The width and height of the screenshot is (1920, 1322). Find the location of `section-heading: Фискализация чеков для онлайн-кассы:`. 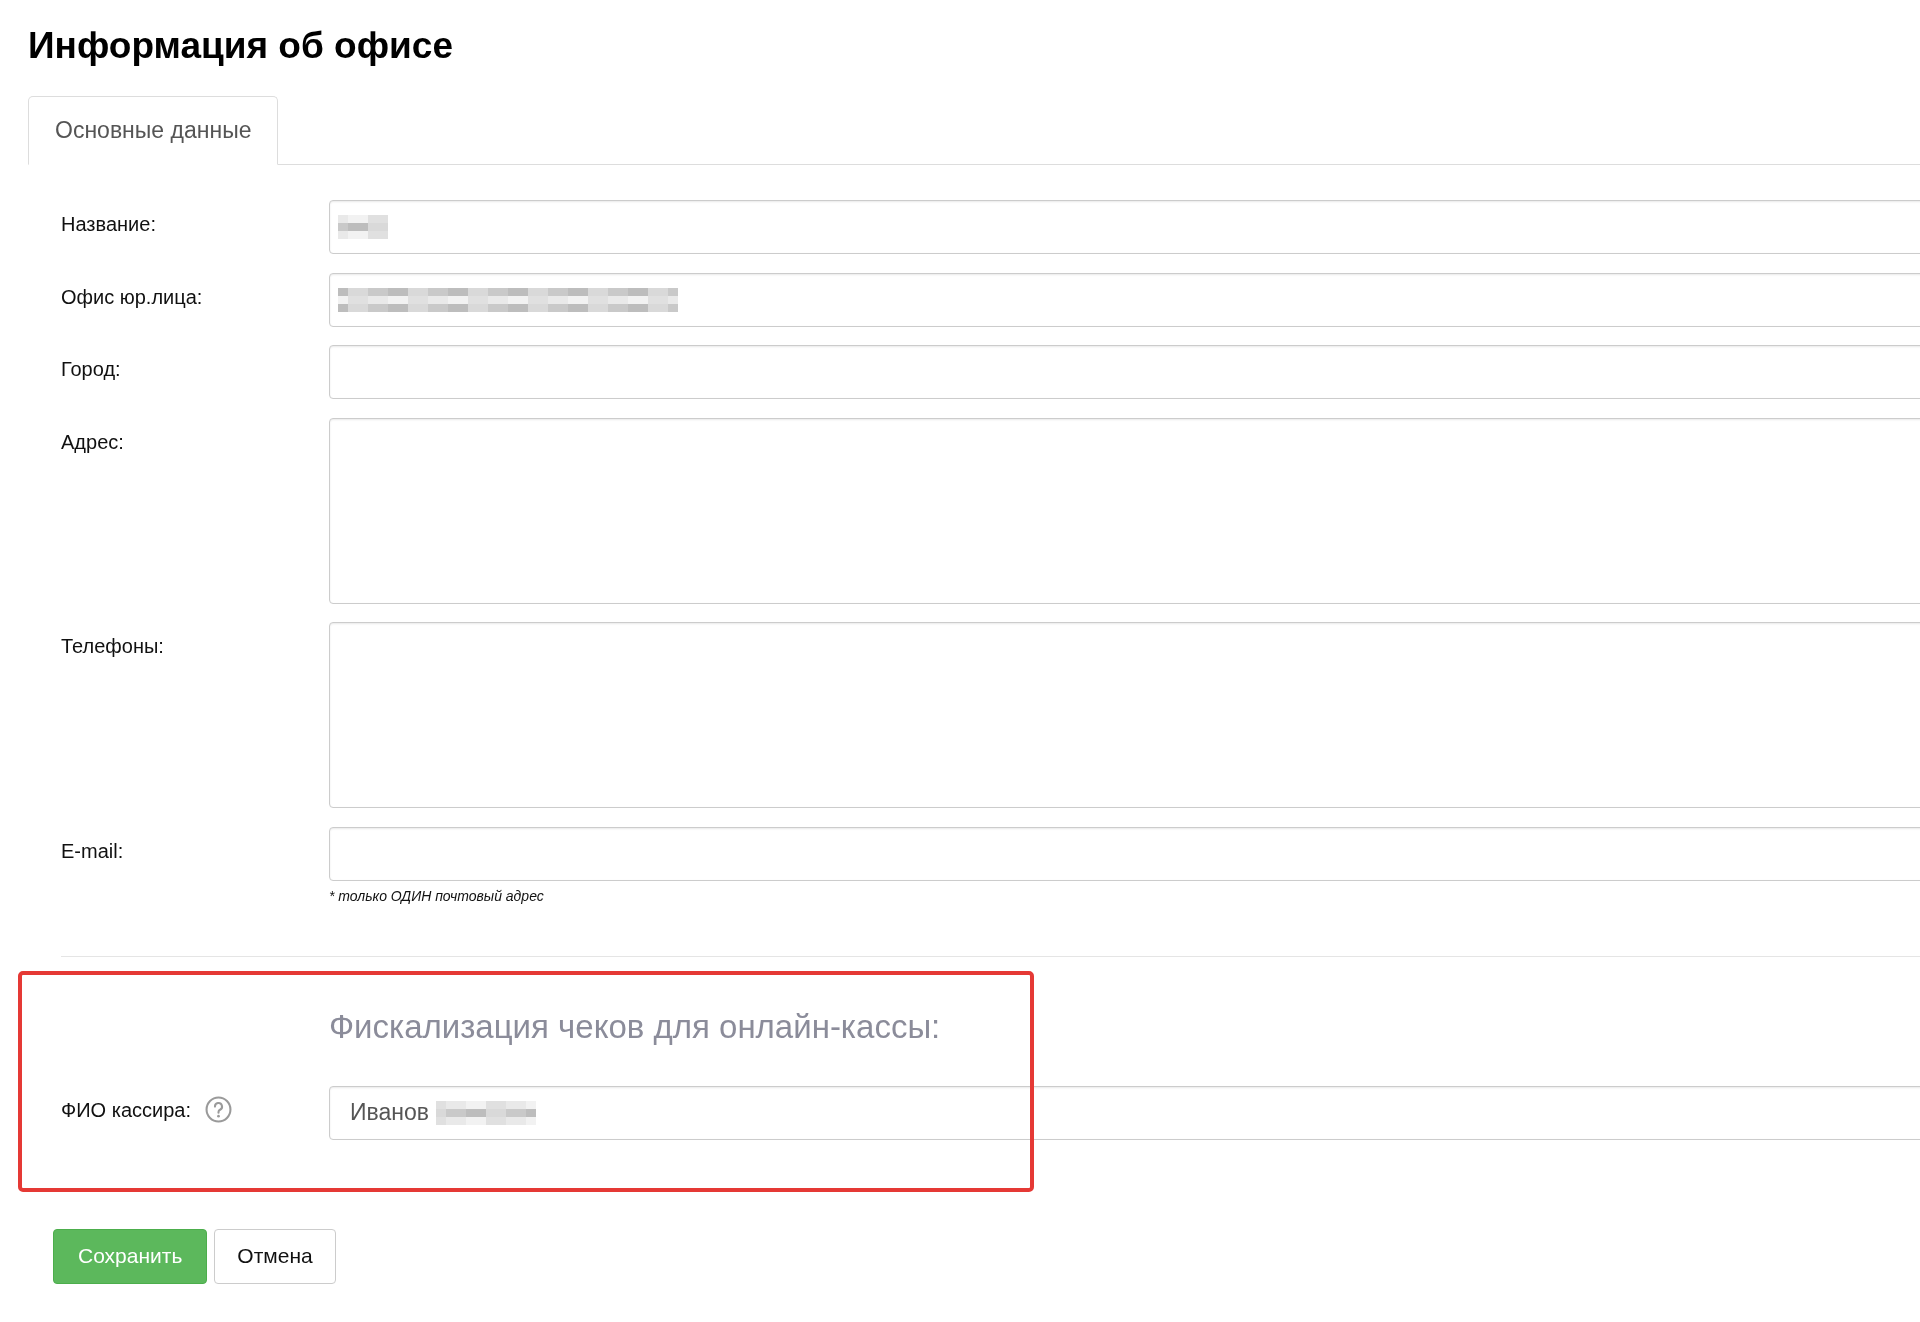

section-heading: Фискализация чеков для онлайн-кассы: is located at coordinates (635, 1026).